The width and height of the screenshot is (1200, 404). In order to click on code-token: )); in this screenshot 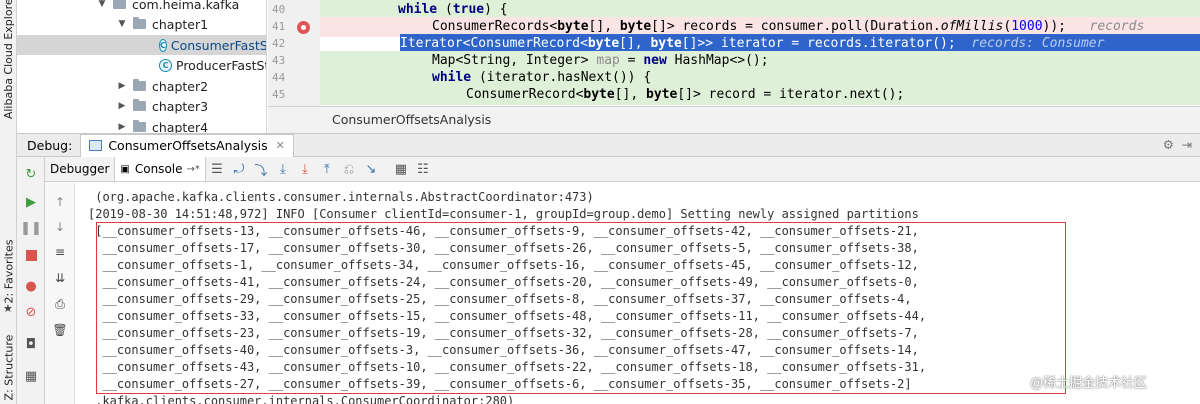, I will do `click(1054, 26)`.